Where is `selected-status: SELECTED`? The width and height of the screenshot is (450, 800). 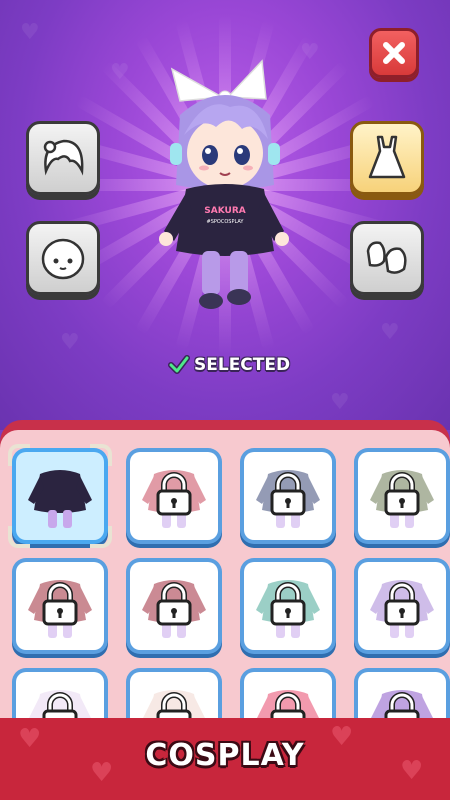
selected-status: SELECTED is located at coordinates (229, 365).